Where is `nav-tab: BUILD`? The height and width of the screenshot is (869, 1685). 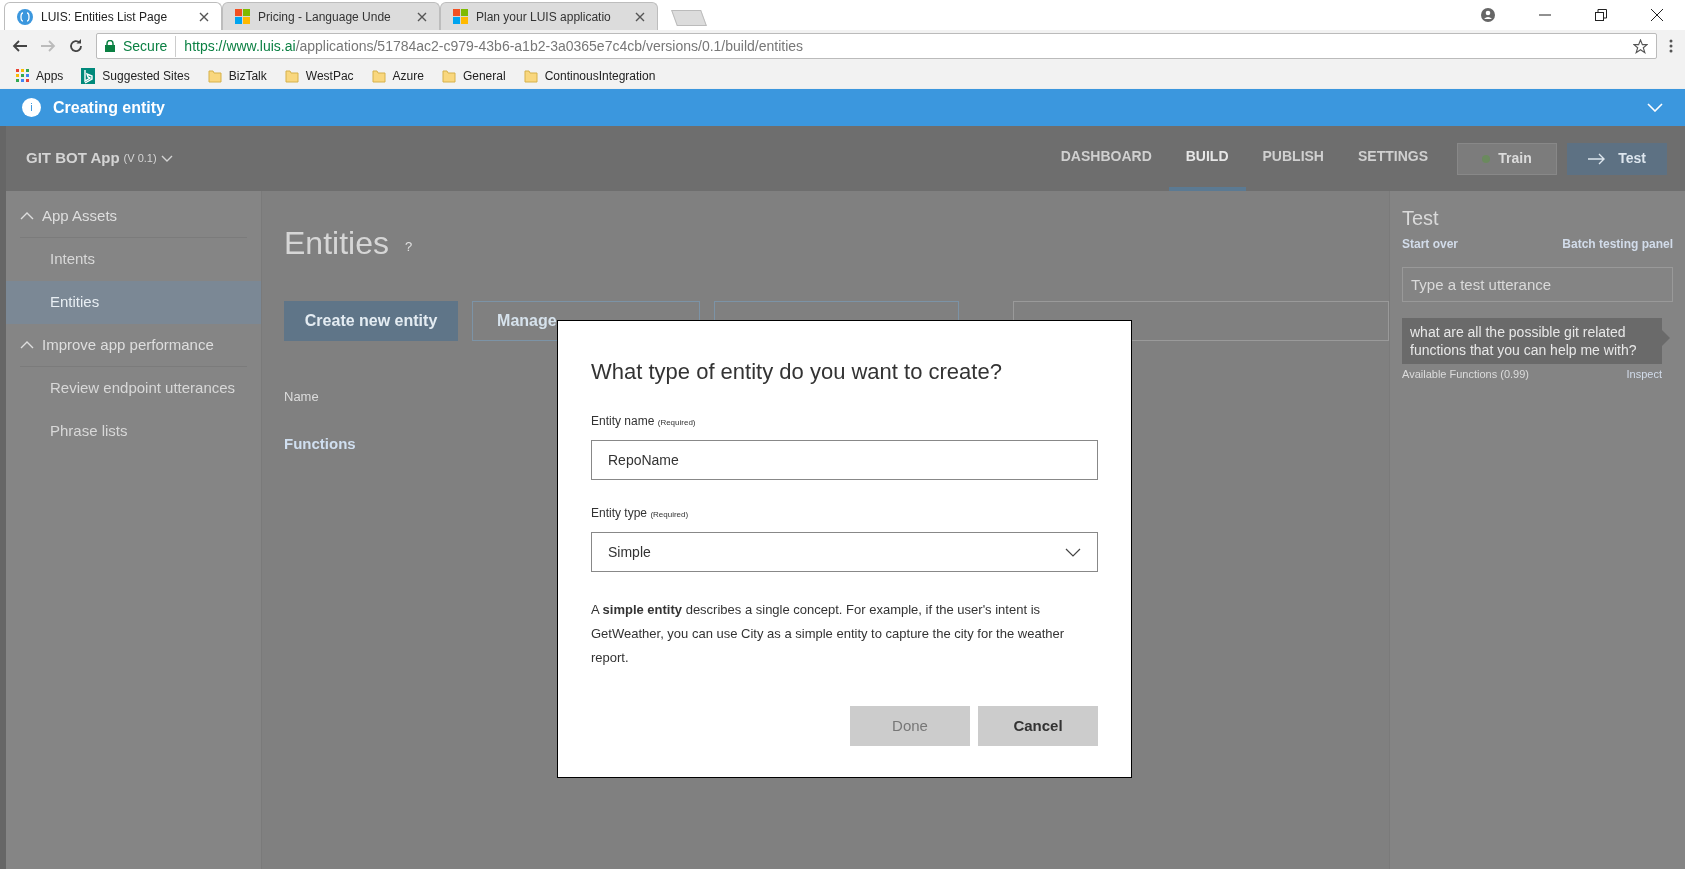 nav-tab: BUILD is located at coordinates (1207, 158).